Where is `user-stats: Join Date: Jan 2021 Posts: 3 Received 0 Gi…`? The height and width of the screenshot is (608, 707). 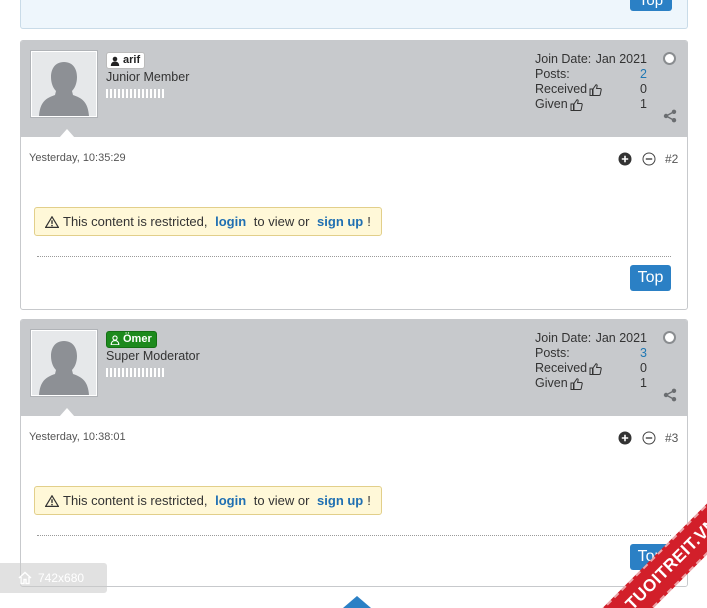
user-stats: Join Date: Jan 2021 Posts: 3 Received 0 Gi… is located at coordinates (591, 361).